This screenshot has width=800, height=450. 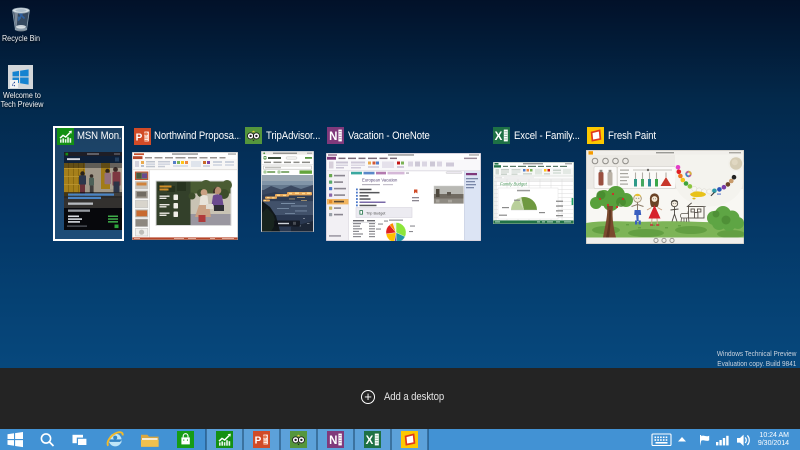 I want to click on svg-text: Family Budget, so click(x=514, y=183).